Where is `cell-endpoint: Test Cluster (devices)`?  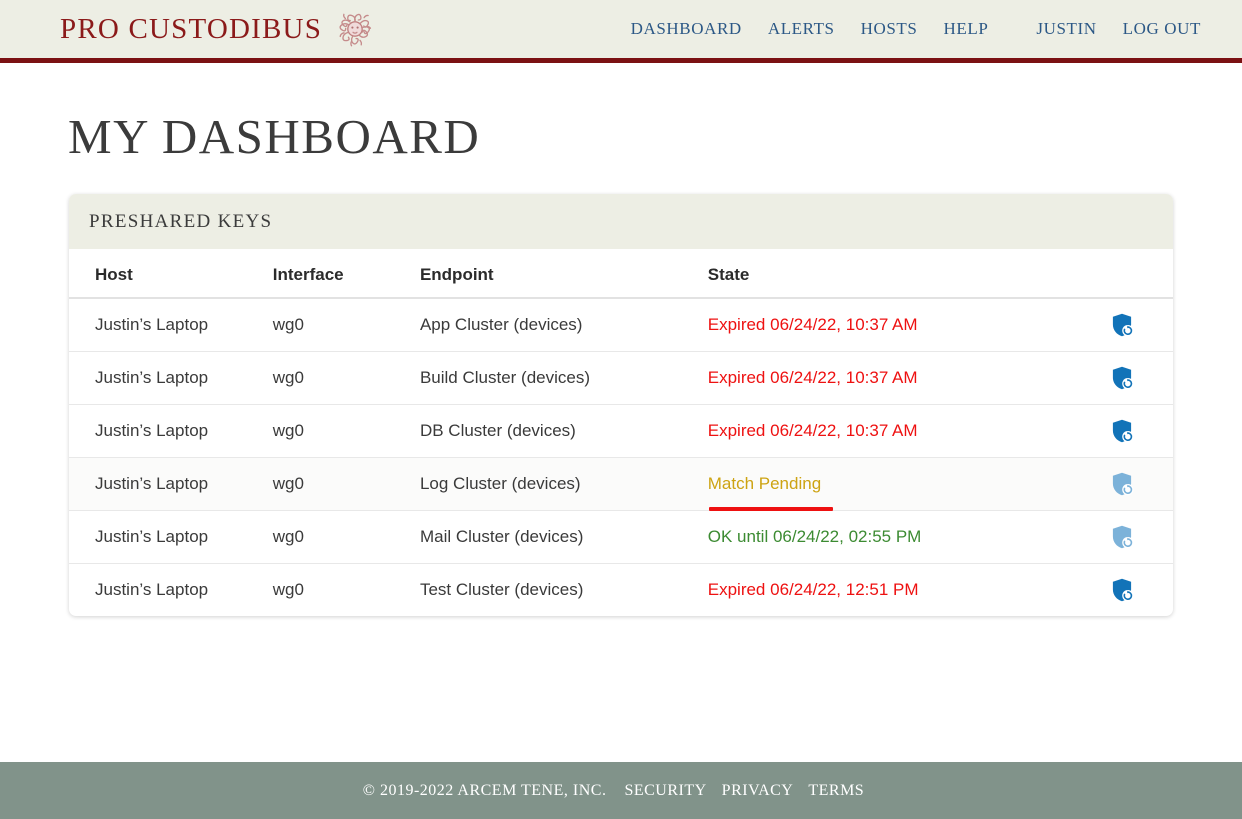
cell-endpoint: Test Cluster (devices) is located at coordinates (501, 589).